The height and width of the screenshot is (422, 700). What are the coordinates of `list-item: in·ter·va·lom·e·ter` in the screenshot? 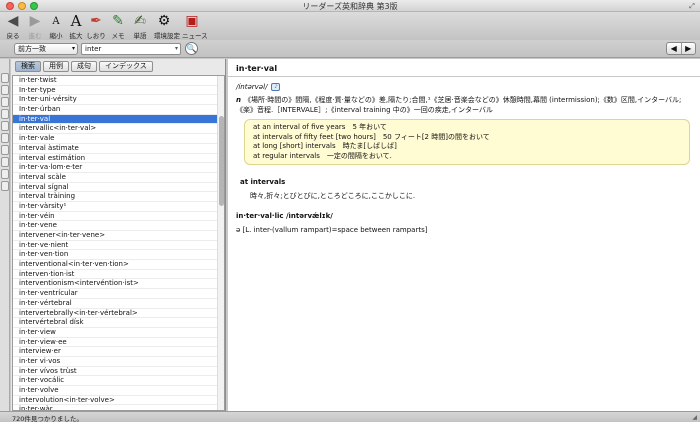 It's located at (118, 168).